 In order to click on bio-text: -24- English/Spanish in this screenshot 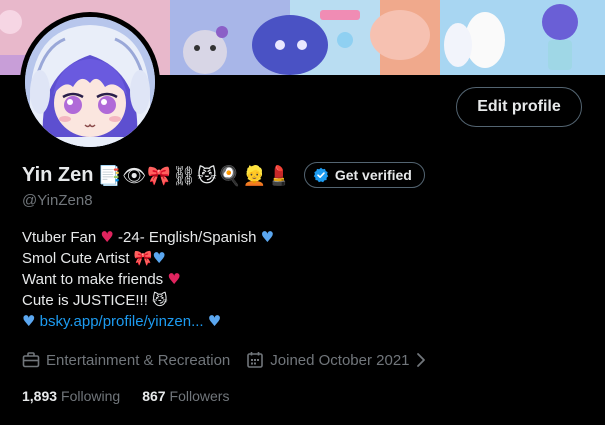, I will do `click(187, 237)`.